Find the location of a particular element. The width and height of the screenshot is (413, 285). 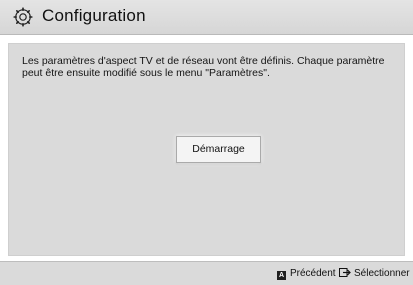

gear-icon is located at coordinates (23, 17).